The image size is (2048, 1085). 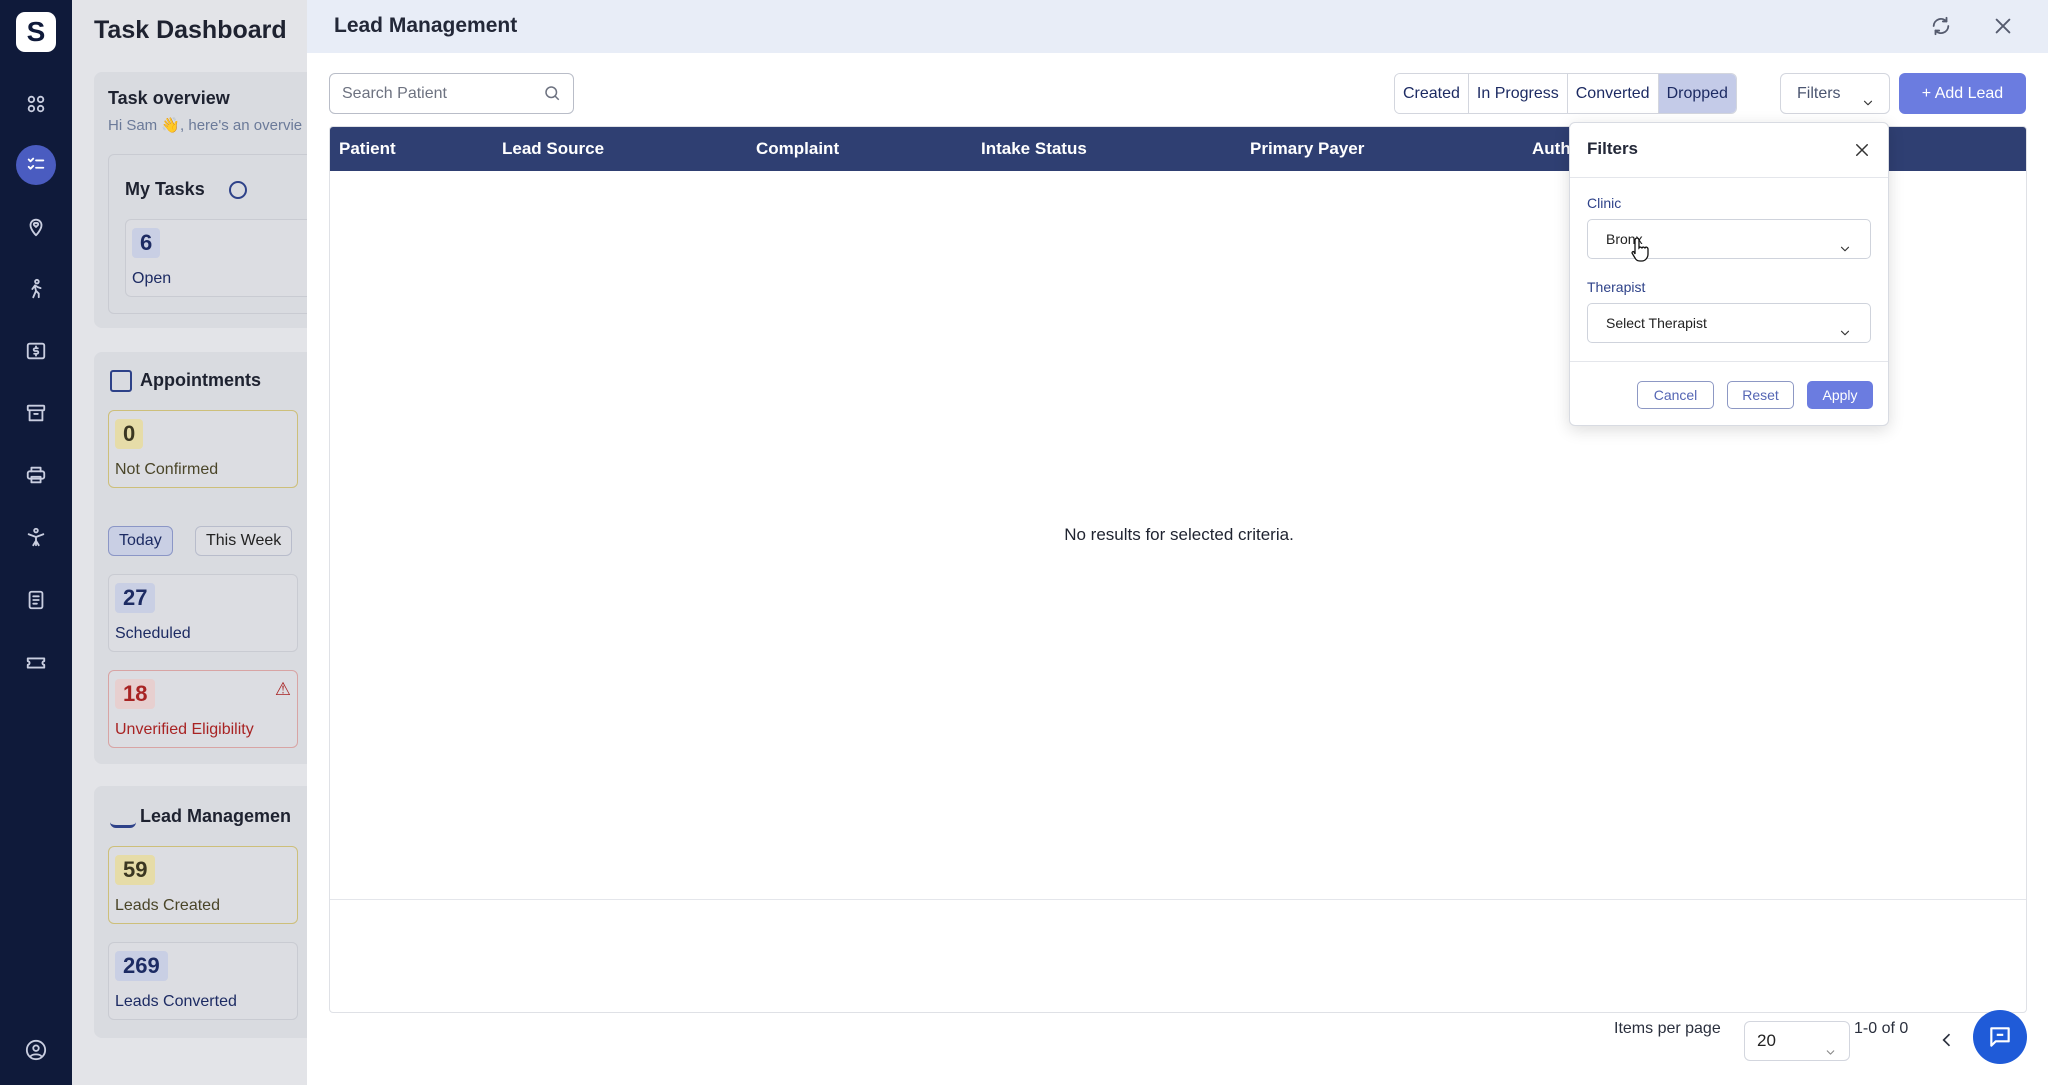 I want to click on unverified-count: 18, so click(x=135, y=694).